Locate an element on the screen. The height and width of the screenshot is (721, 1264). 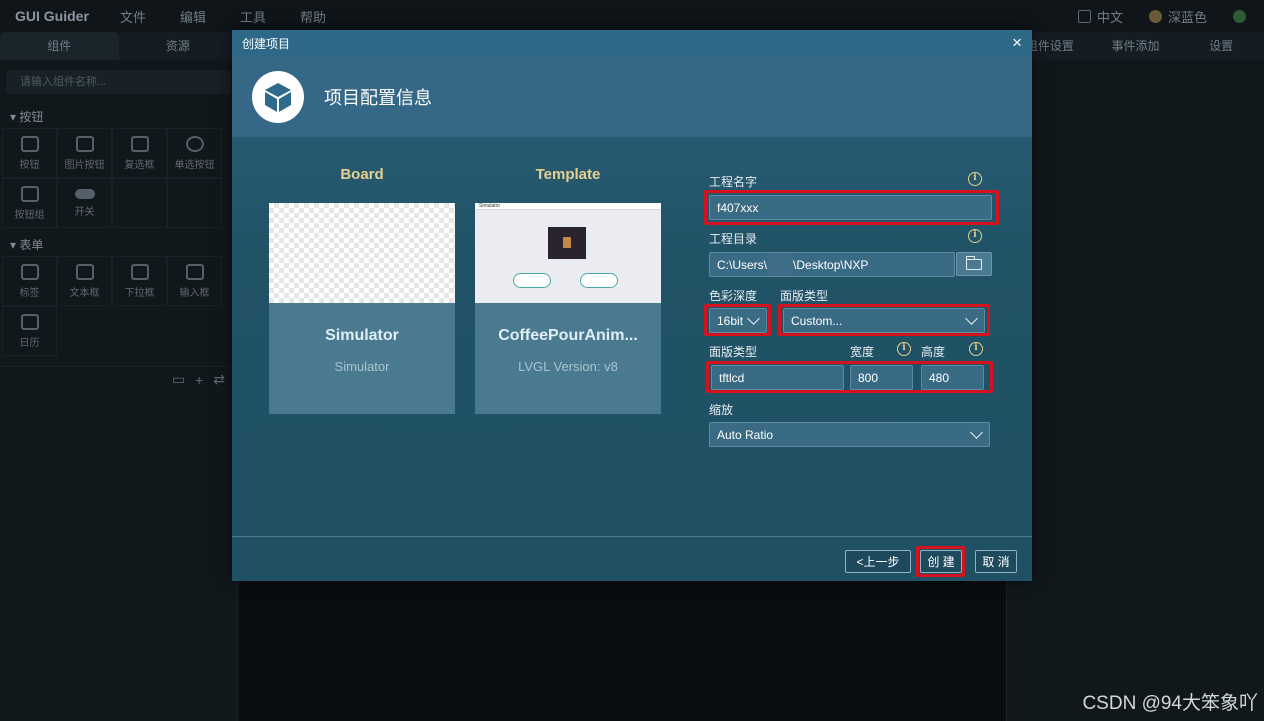
section-buttons-title: ▾ 按钮 is located at coordinates (118, 114).